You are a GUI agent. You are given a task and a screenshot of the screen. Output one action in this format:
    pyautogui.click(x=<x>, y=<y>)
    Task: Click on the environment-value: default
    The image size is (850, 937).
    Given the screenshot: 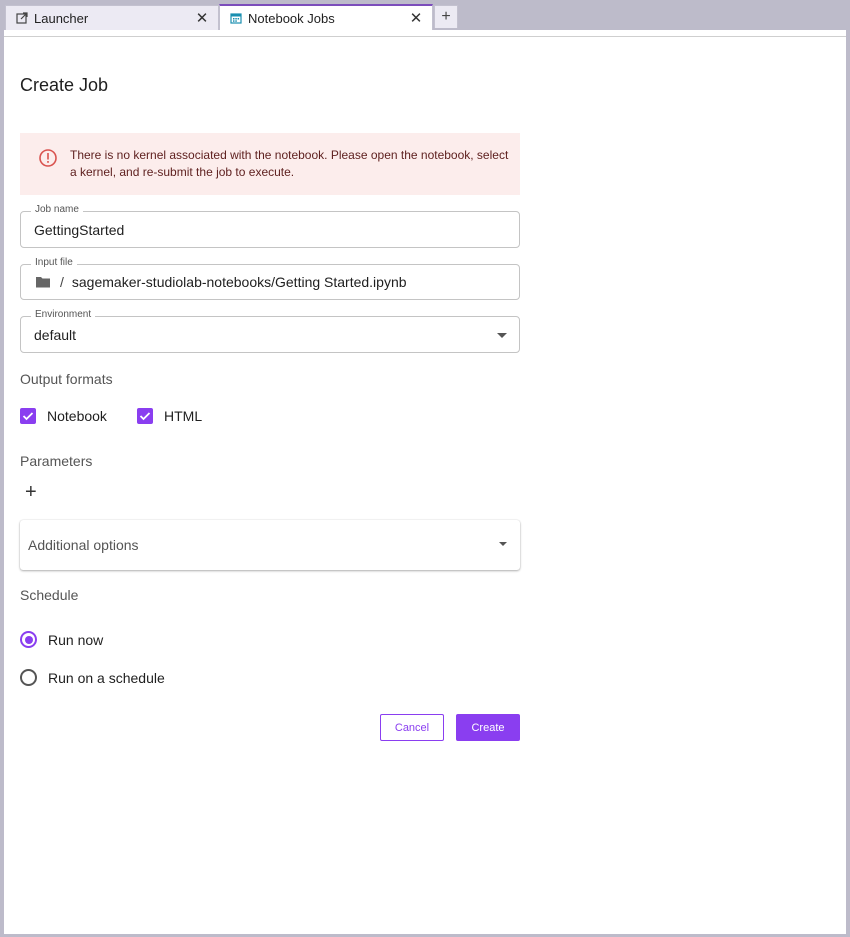 What is the action you would take?
    pyautogui.click(x=55, y=334)
    